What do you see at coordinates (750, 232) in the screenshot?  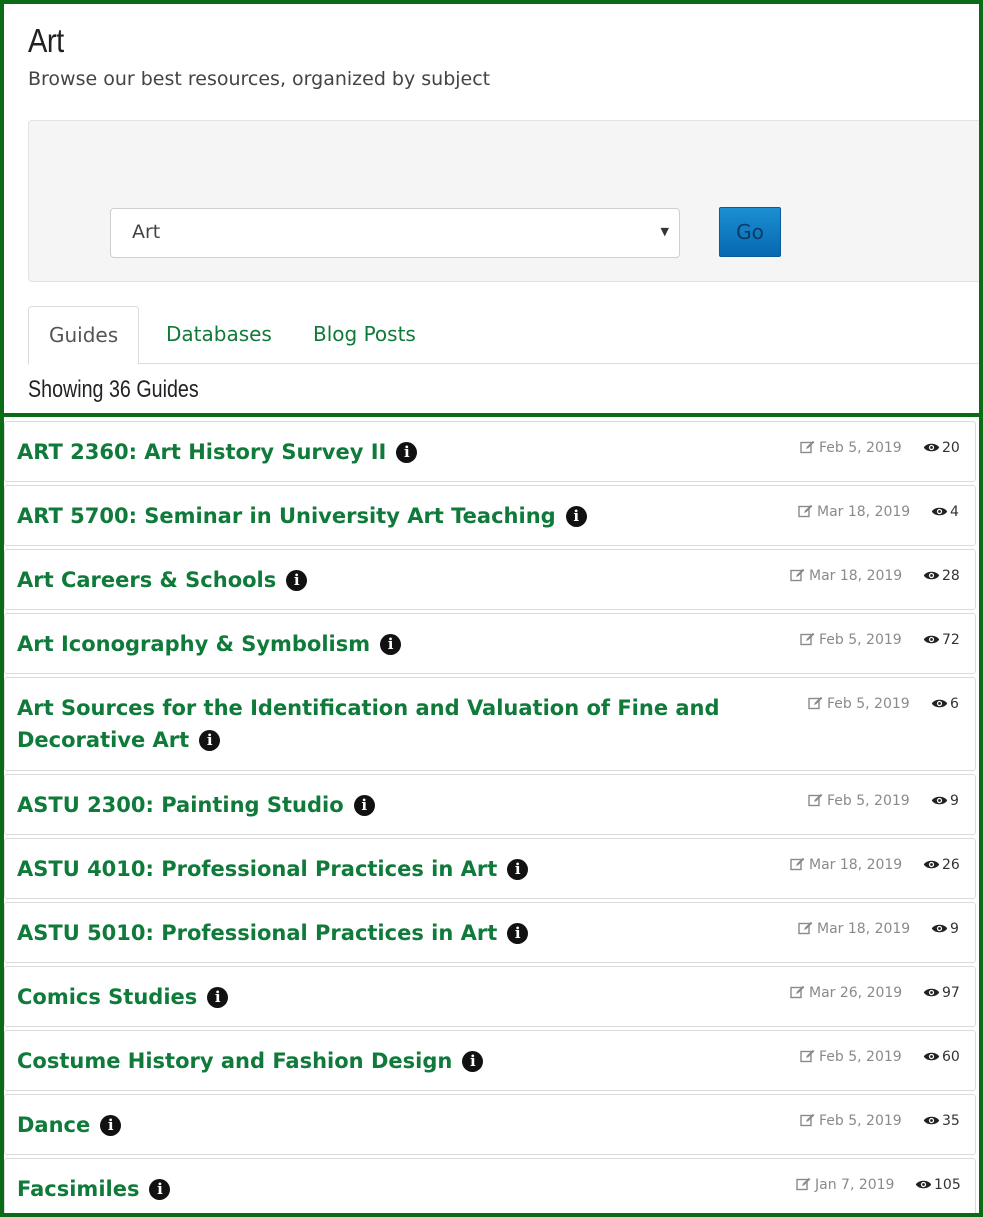 I see `go-button: Go` at bounding box center [750, 232].